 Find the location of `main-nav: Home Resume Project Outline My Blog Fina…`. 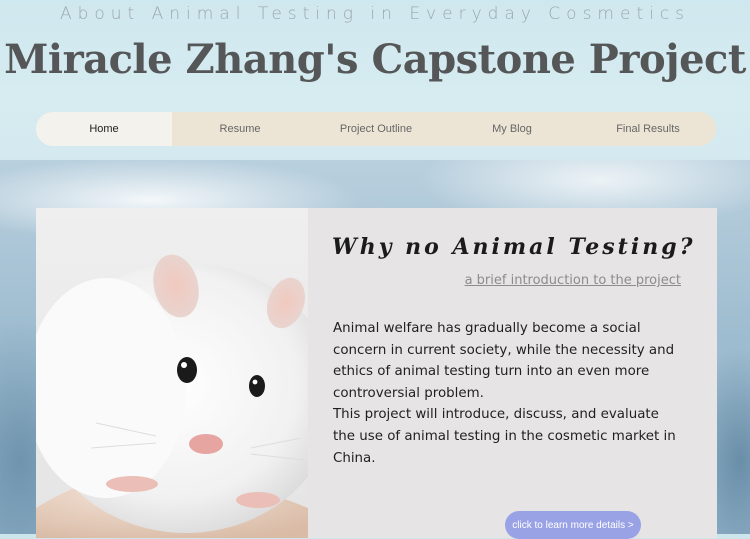

main-nav: Home Resume Project Outline My Blog Fina… is located at coordinates (376, 129).